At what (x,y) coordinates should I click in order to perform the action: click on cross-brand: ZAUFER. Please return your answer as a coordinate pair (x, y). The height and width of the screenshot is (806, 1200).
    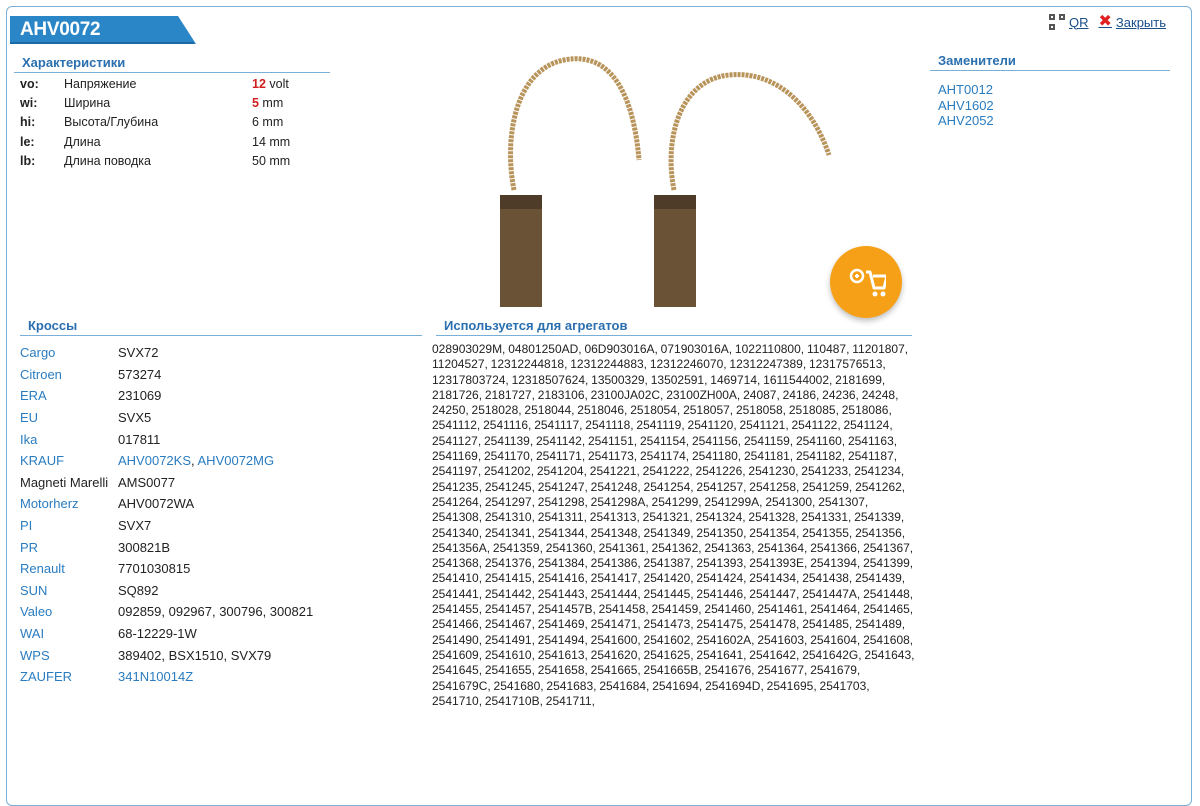
    Looking at the image, I should click on (69, 676).